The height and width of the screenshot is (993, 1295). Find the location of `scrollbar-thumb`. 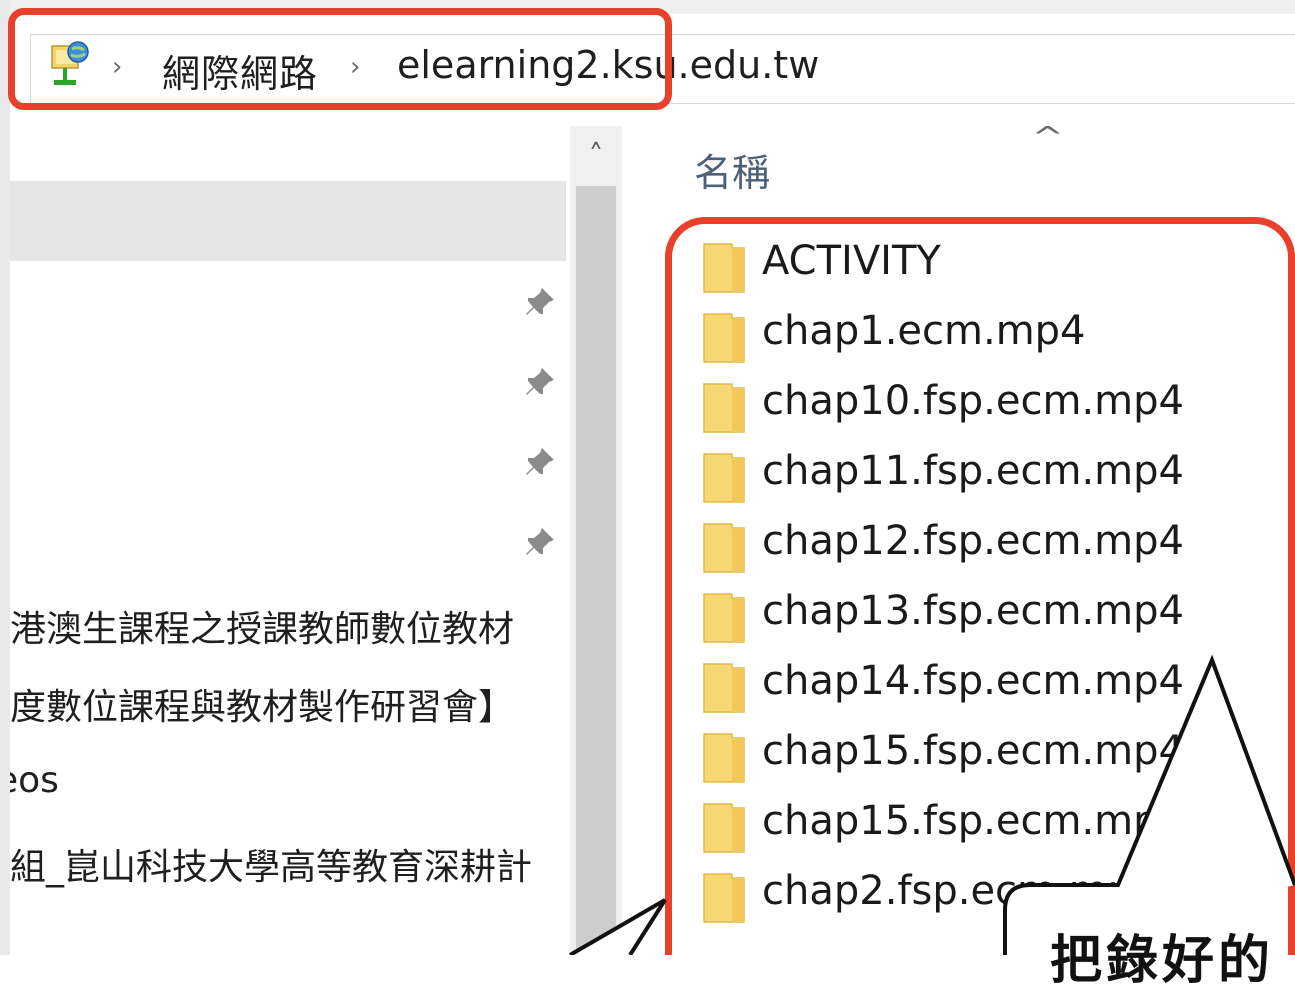

scrollbar-thumb is located at coordinates (596, 570).